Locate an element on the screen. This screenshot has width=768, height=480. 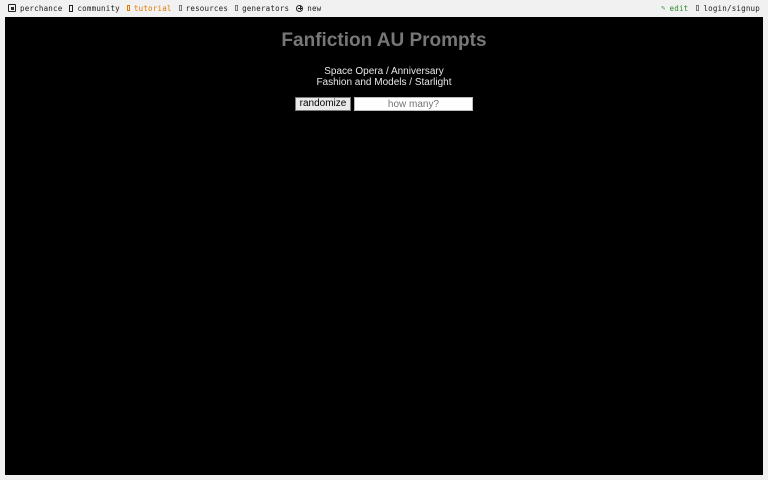
nav-login-label: login/signup is located at coordinates (731, 8).